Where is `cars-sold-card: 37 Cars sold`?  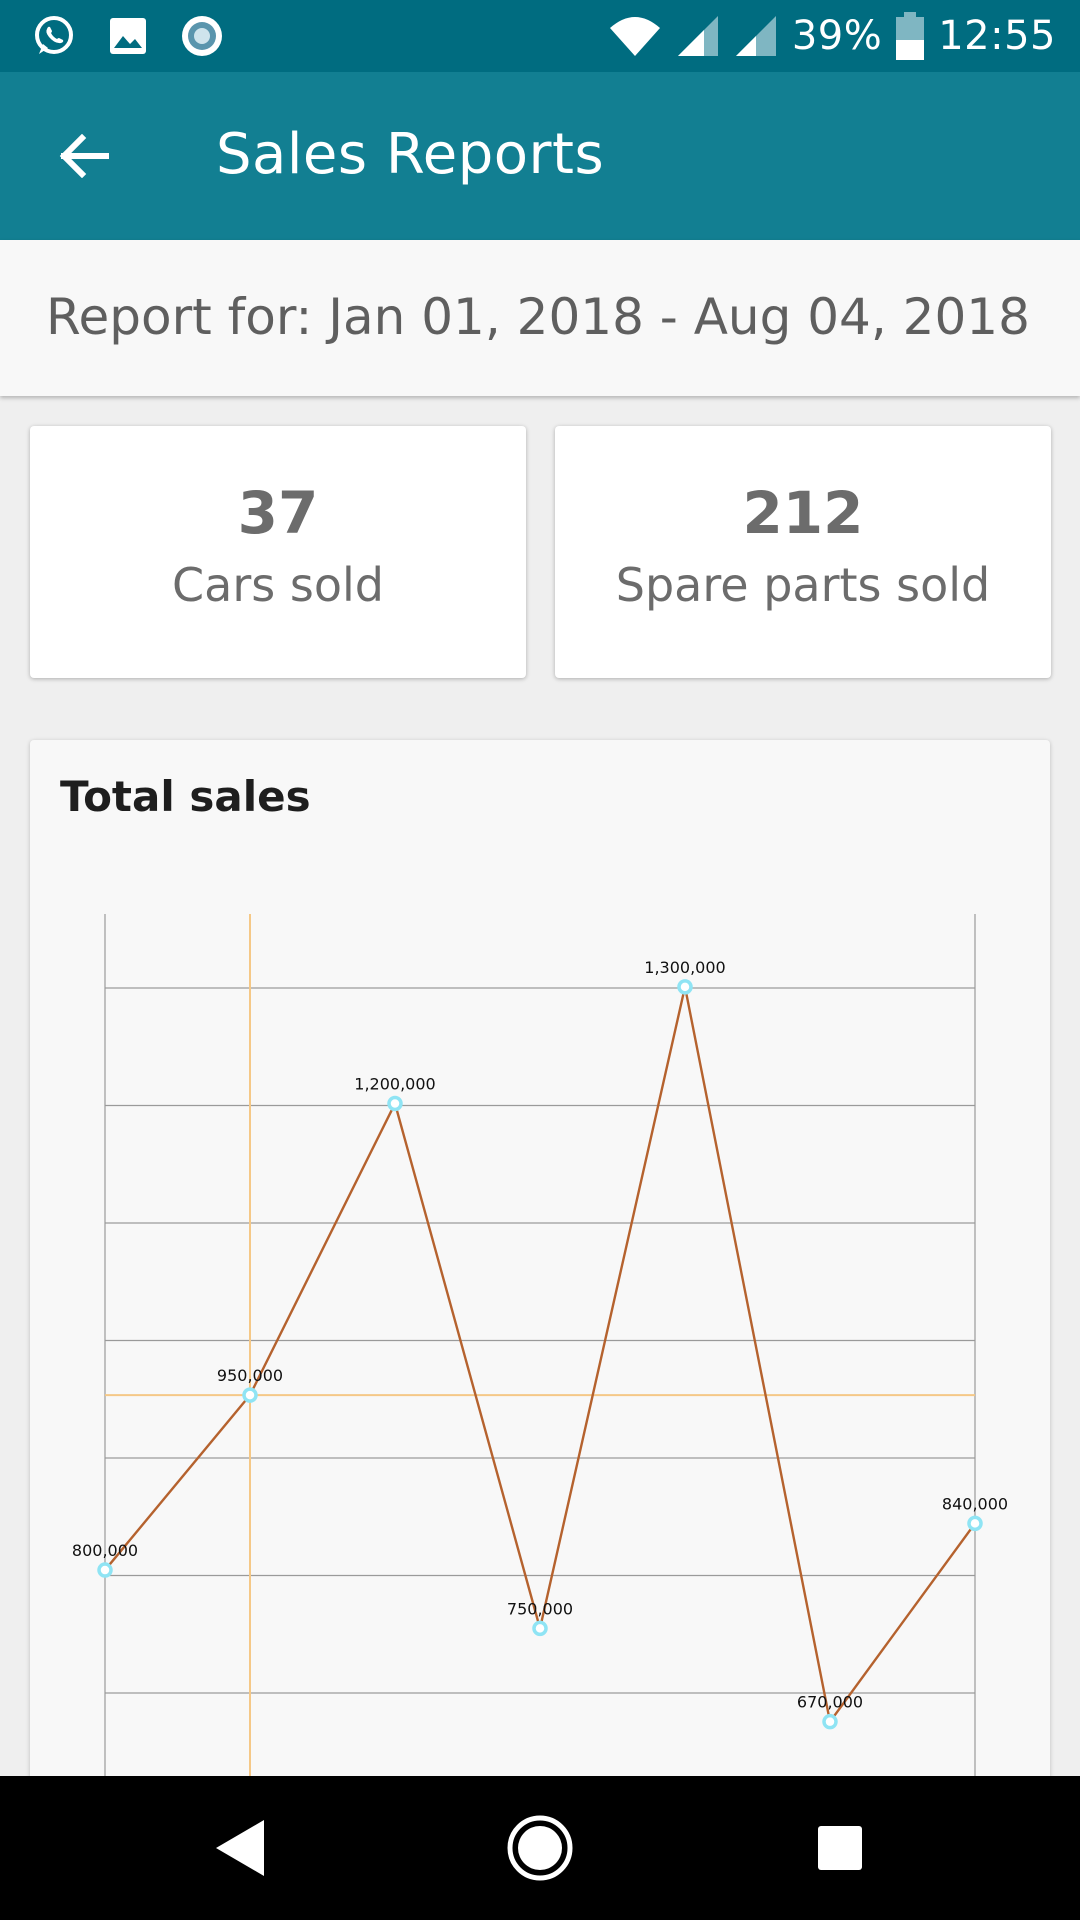 cars-sold-card: 37 Cars sold is located at coordinates (278, 552).